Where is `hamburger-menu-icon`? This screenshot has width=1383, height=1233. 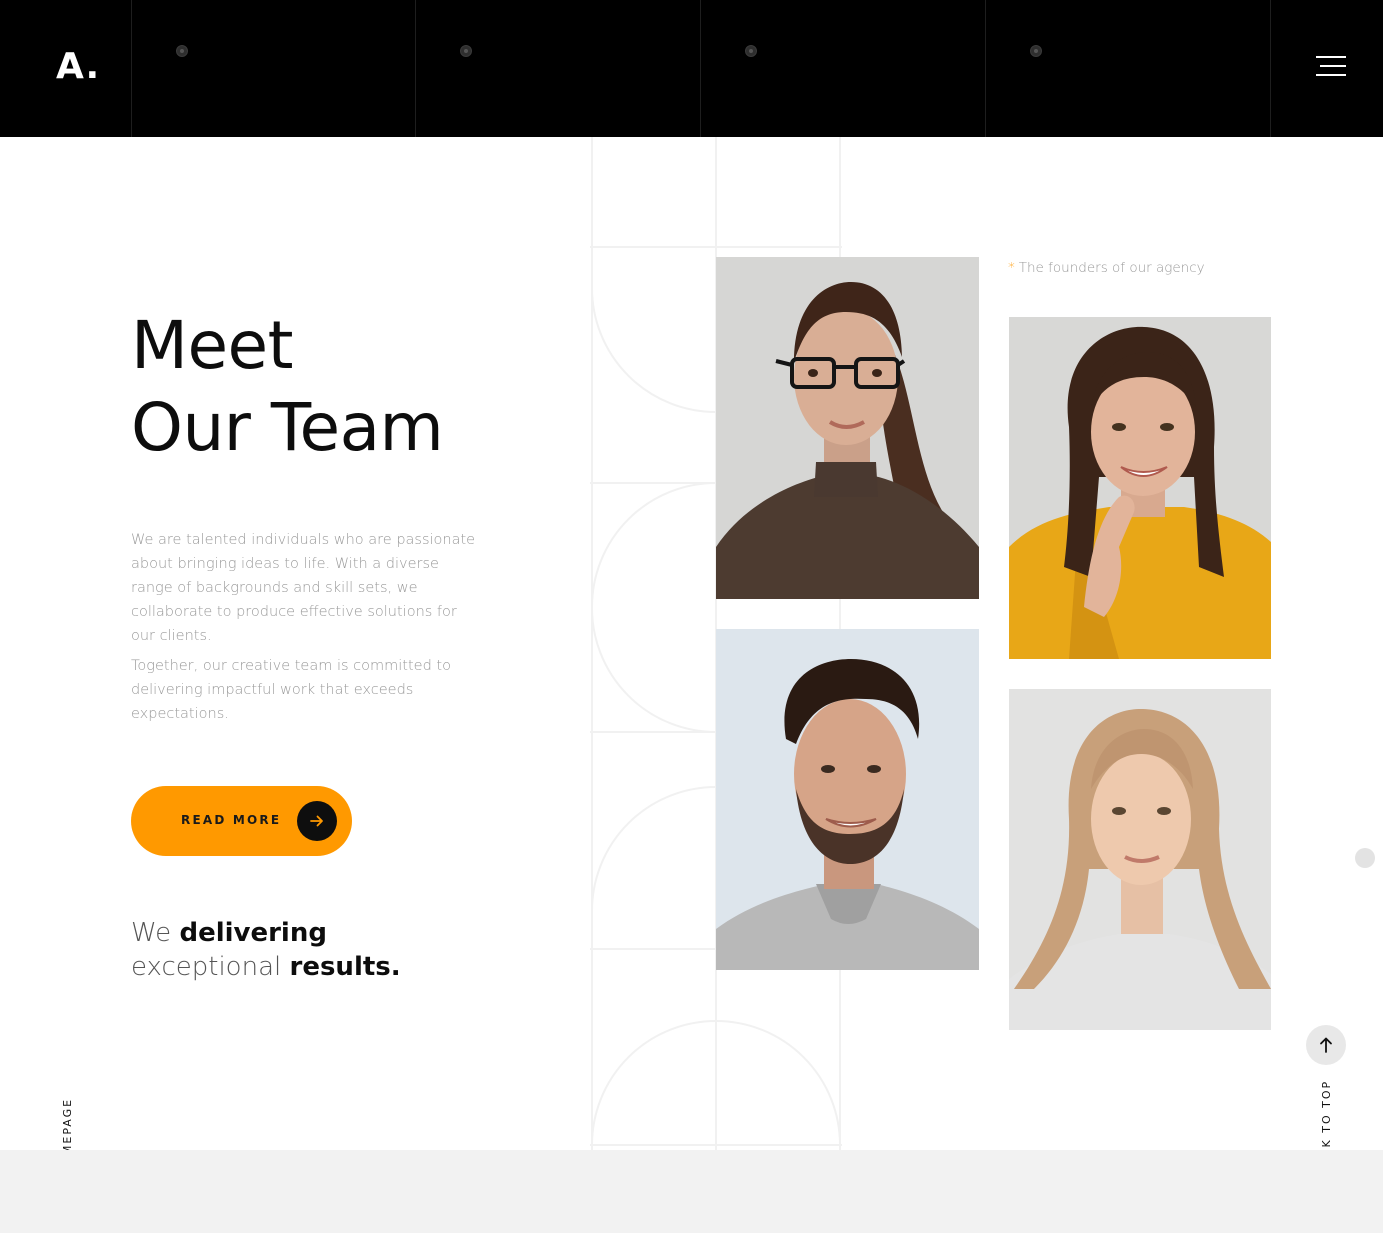 hamburger-menu-icon is located at coordinates (1331, 66).